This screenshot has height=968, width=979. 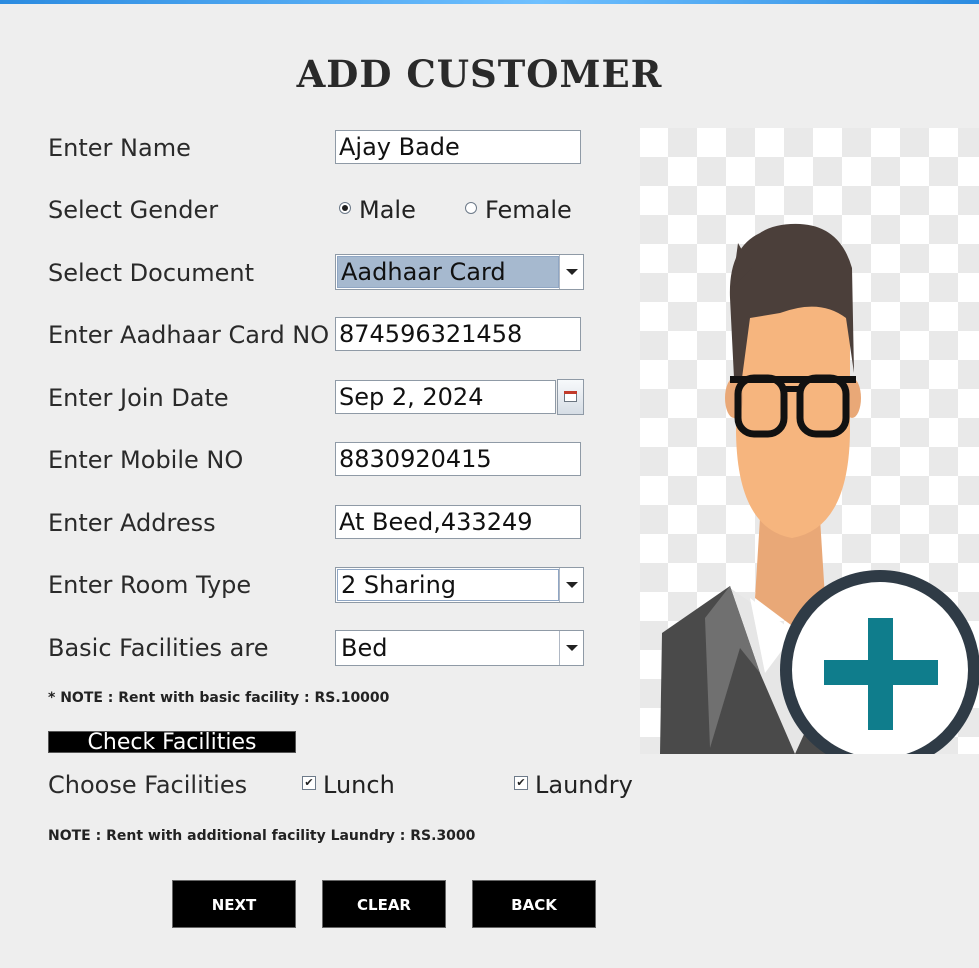 I want to click on name-label: Enter Name, so click(x=119, y=148).